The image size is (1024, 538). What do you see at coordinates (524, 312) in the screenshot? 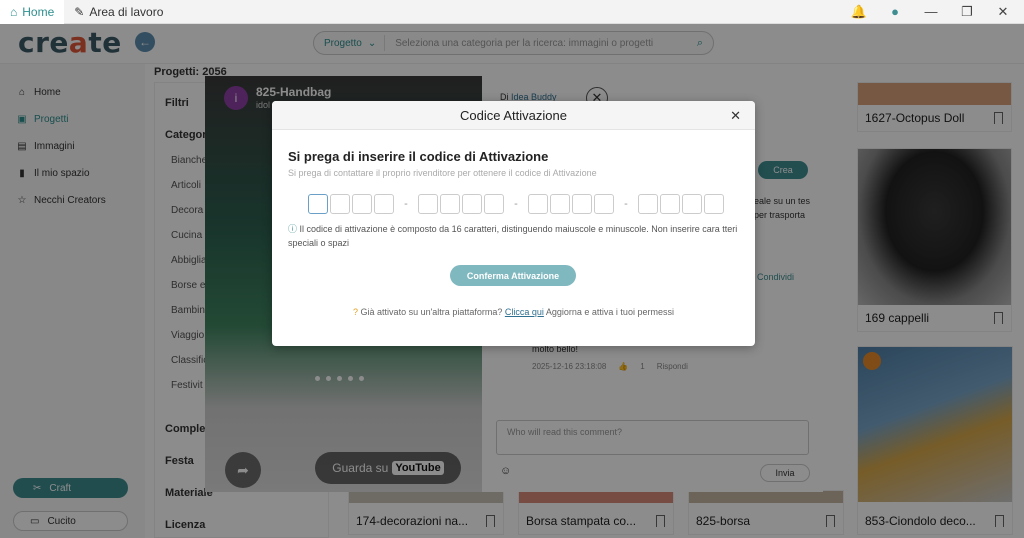
I see `click-here-link: Clicca qui` at bounding box center [524, 312].